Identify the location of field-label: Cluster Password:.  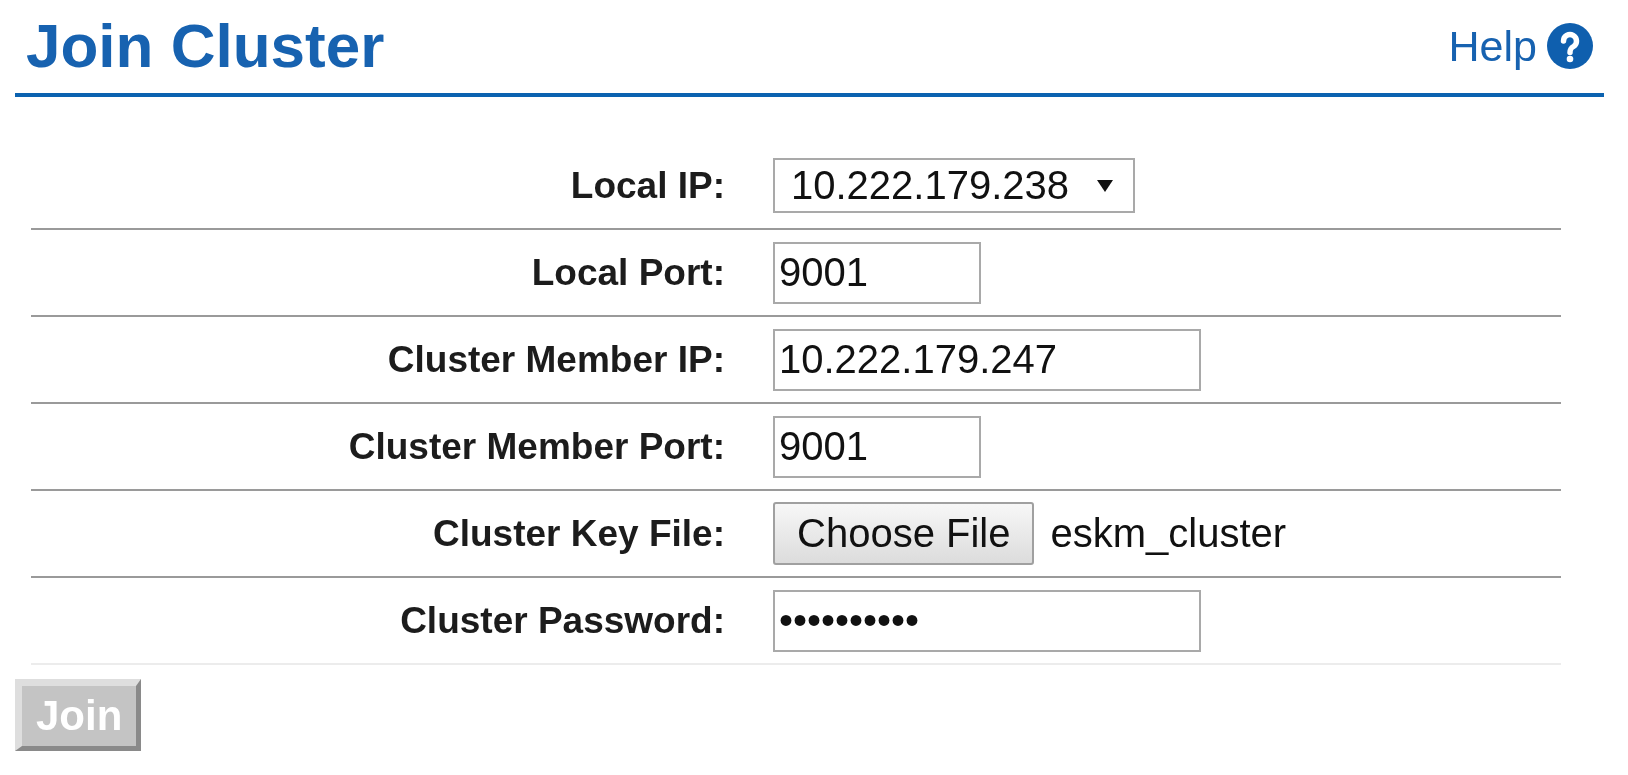
(562, 620).